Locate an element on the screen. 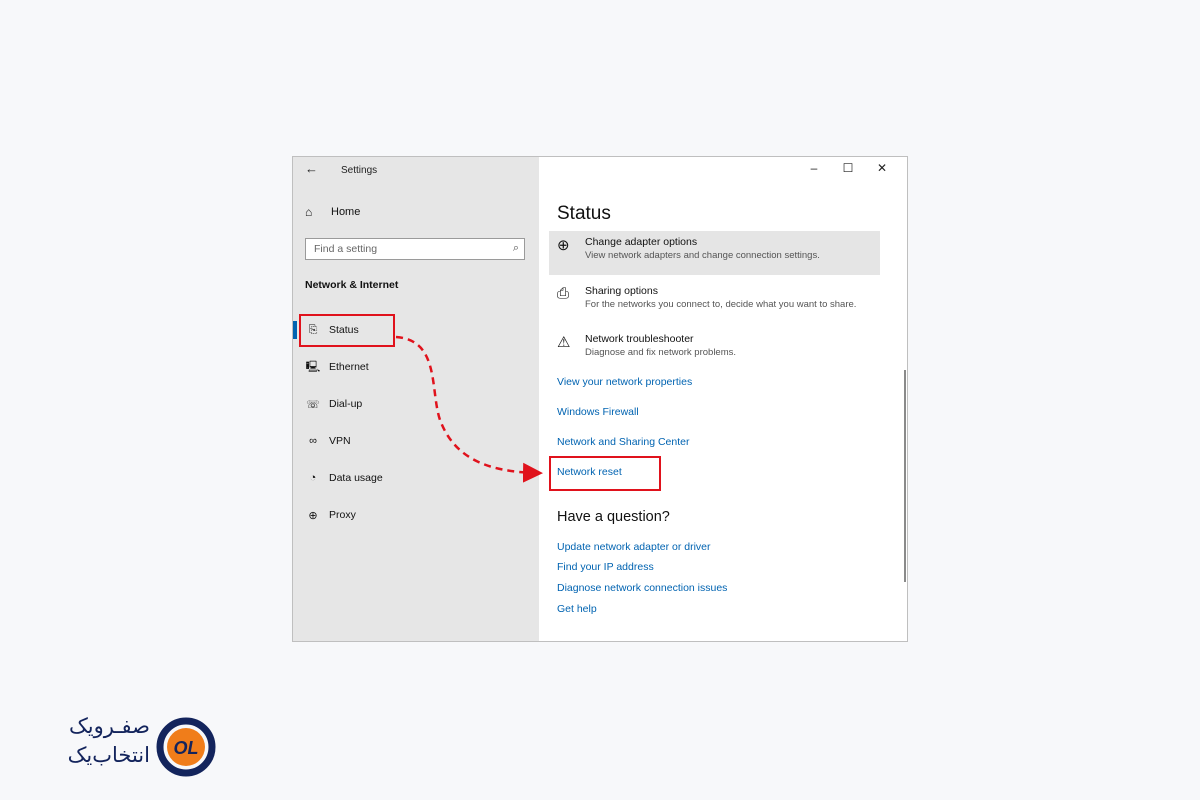 The width and height of the screenshot is (1200, 800). sidebar-item-ethernet: 🖳 Ethernet is located at coordinates (416, 367).